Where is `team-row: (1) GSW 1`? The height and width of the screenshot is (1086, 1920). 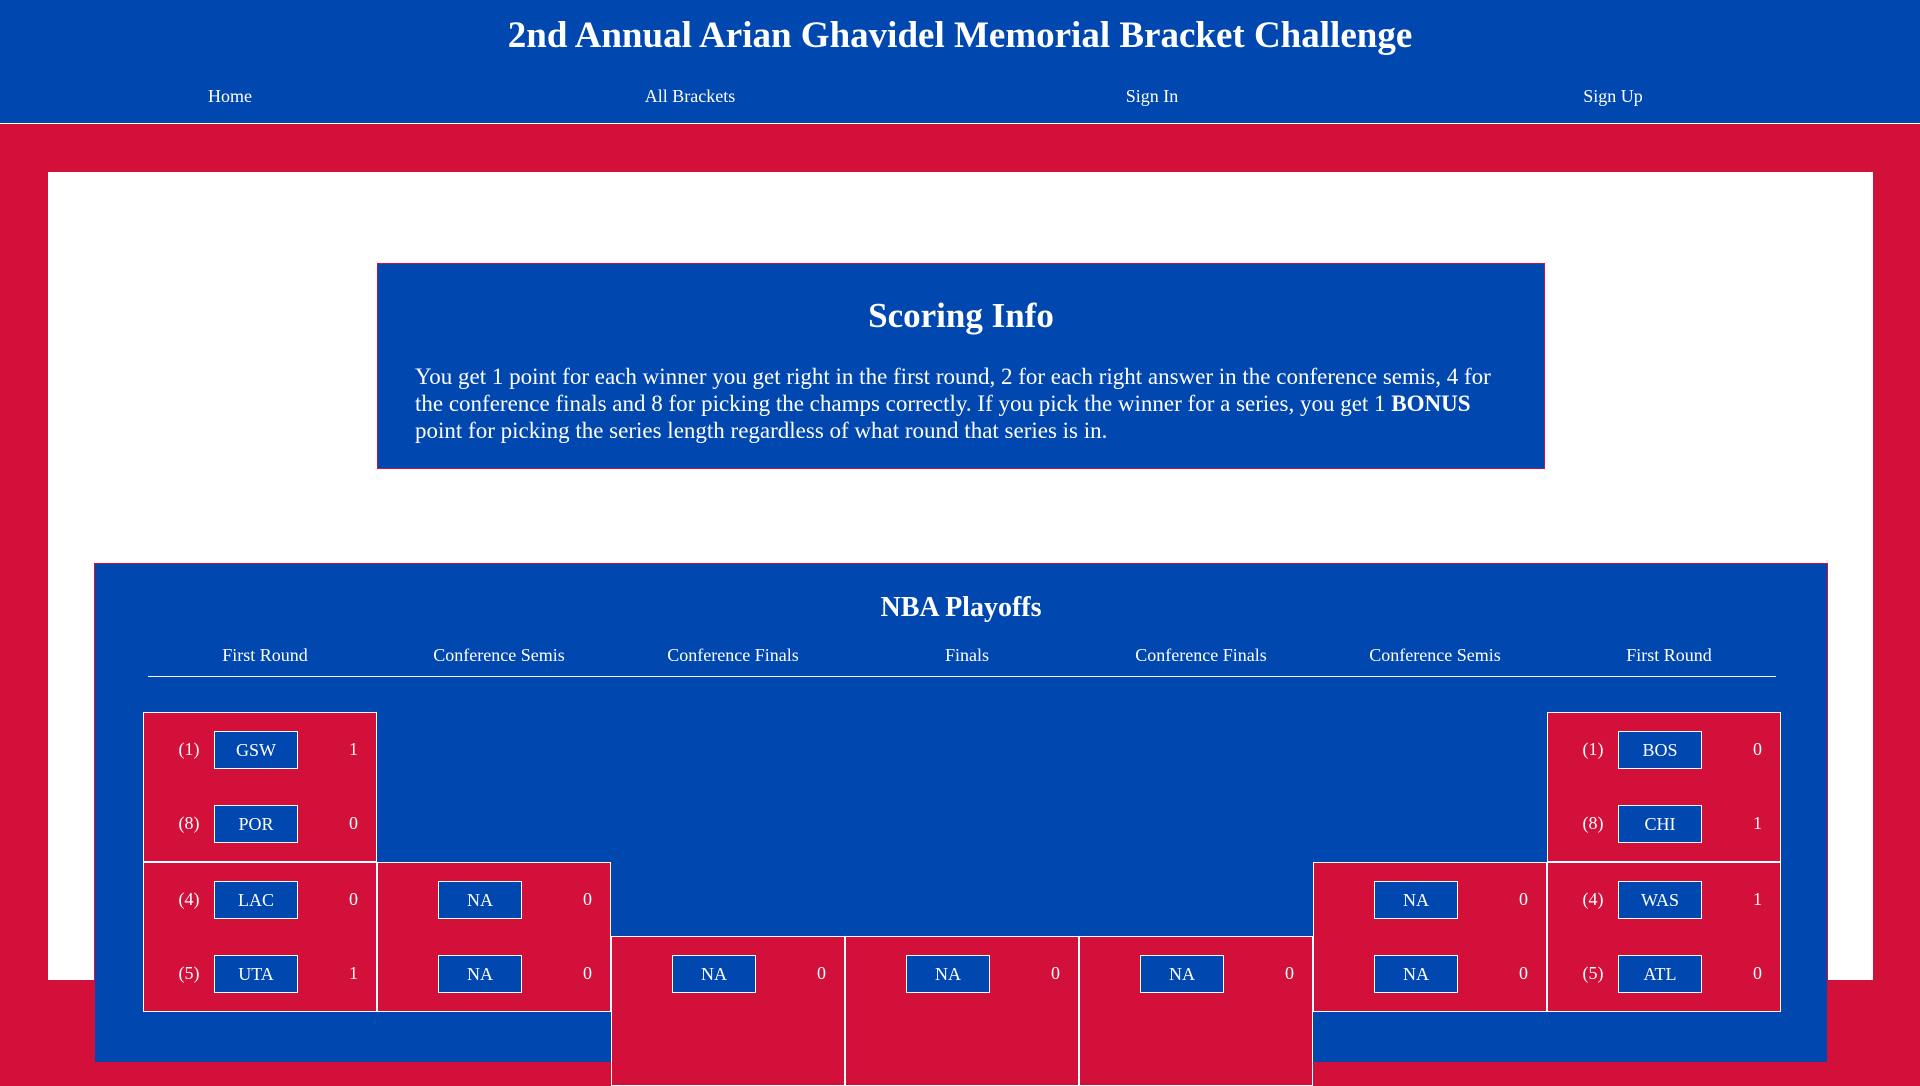
team-row: (1) GSW 1 is located at coordinates (260, 750).